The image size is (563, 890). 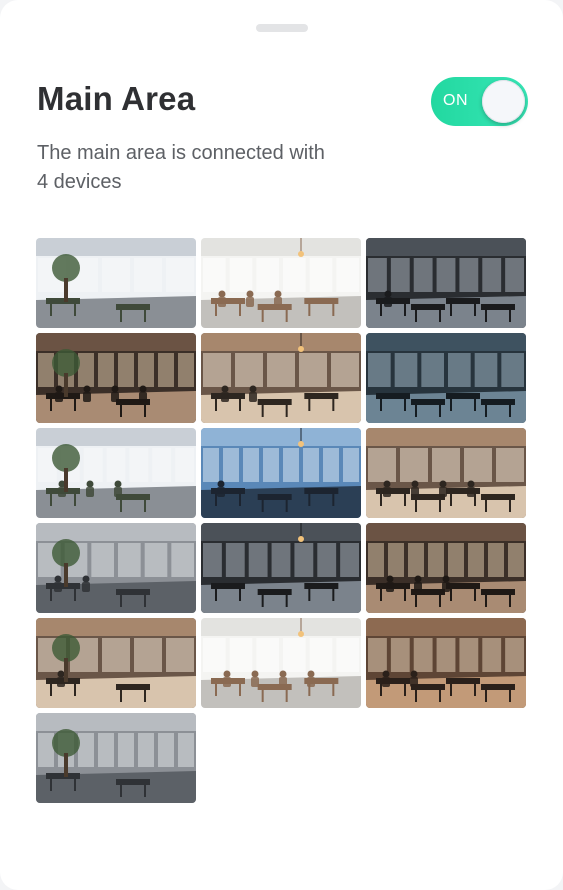 What do you see at coordinates (503, 101) in the screenshot?
I see `toggle-knob` at bounding box center [503, 101].